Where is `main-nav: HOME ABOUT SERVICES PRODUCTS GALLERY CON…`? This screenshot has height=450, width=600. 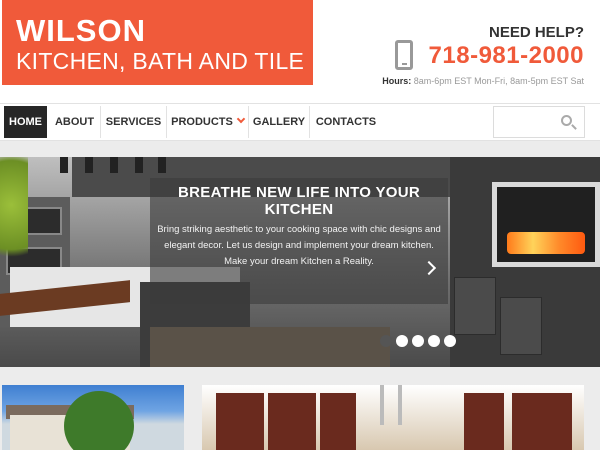 main-nav: HOME ABOUT SERVICES PRODUCTS GALLERY CON… is located at coordinates (300, 122).